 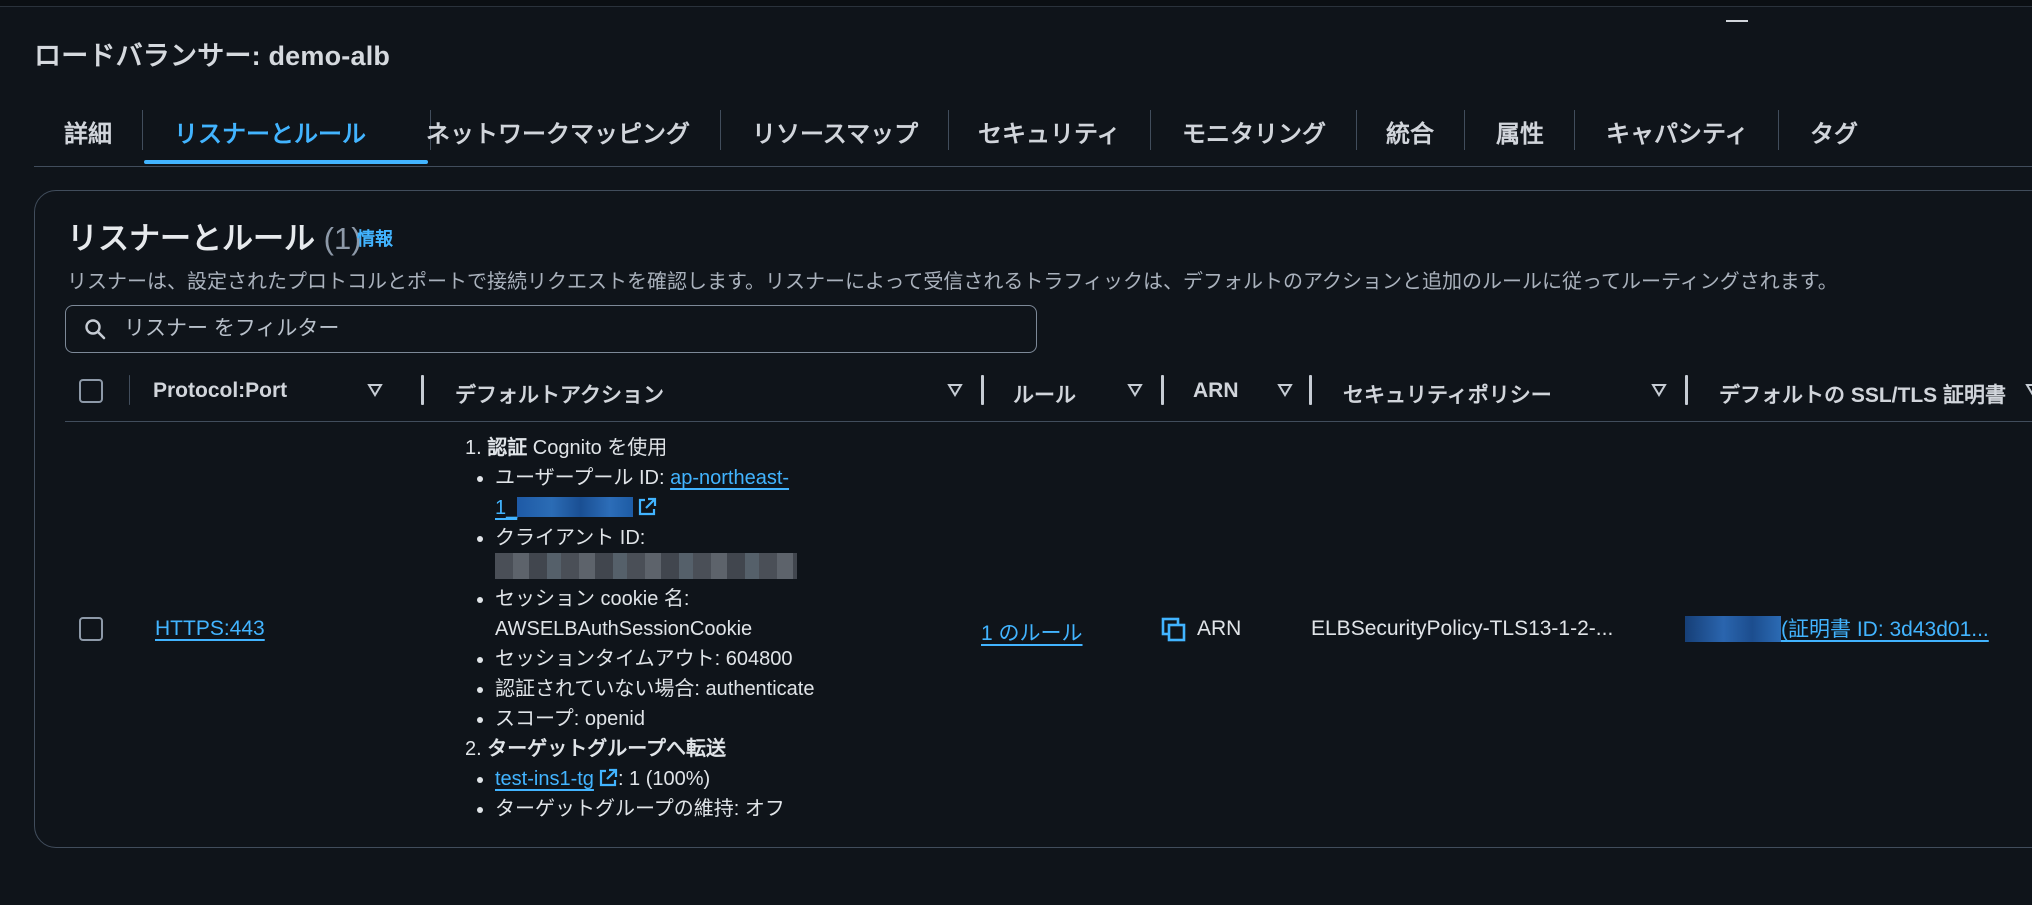 I want to click on panel-title: リスナーとルール (1), so click(x=214, y=235).